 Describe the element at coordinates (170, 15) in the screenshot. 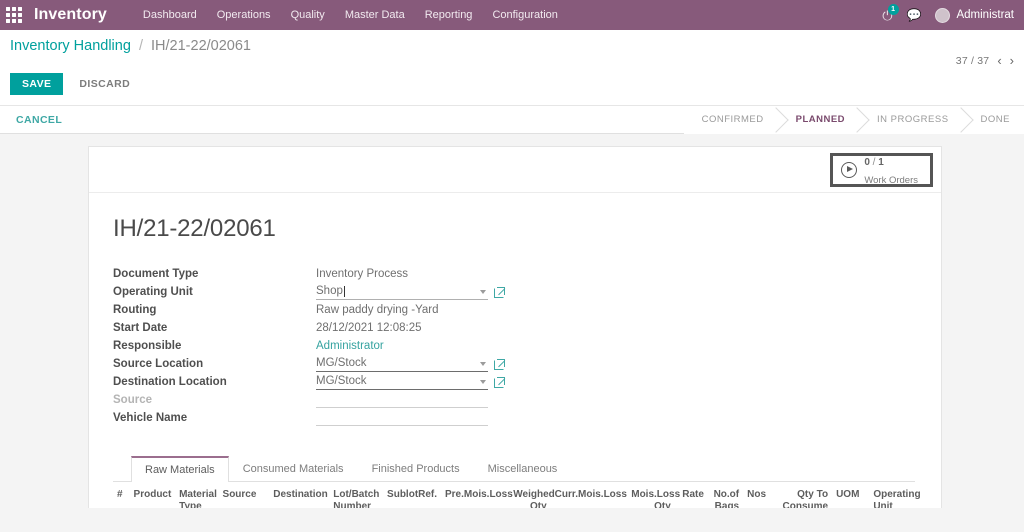

I see `menu-dashboard: Dashboard` at that location.